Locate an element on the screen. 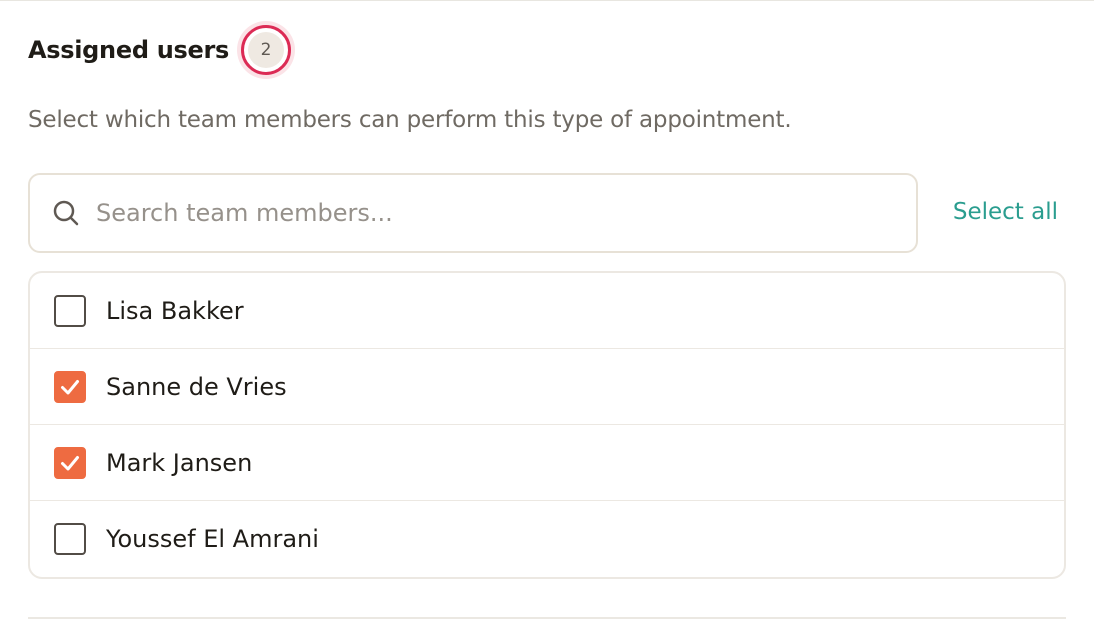 The width and height of the screenshot is (1094, 644). top-divider is located at coordinates (547, 0).